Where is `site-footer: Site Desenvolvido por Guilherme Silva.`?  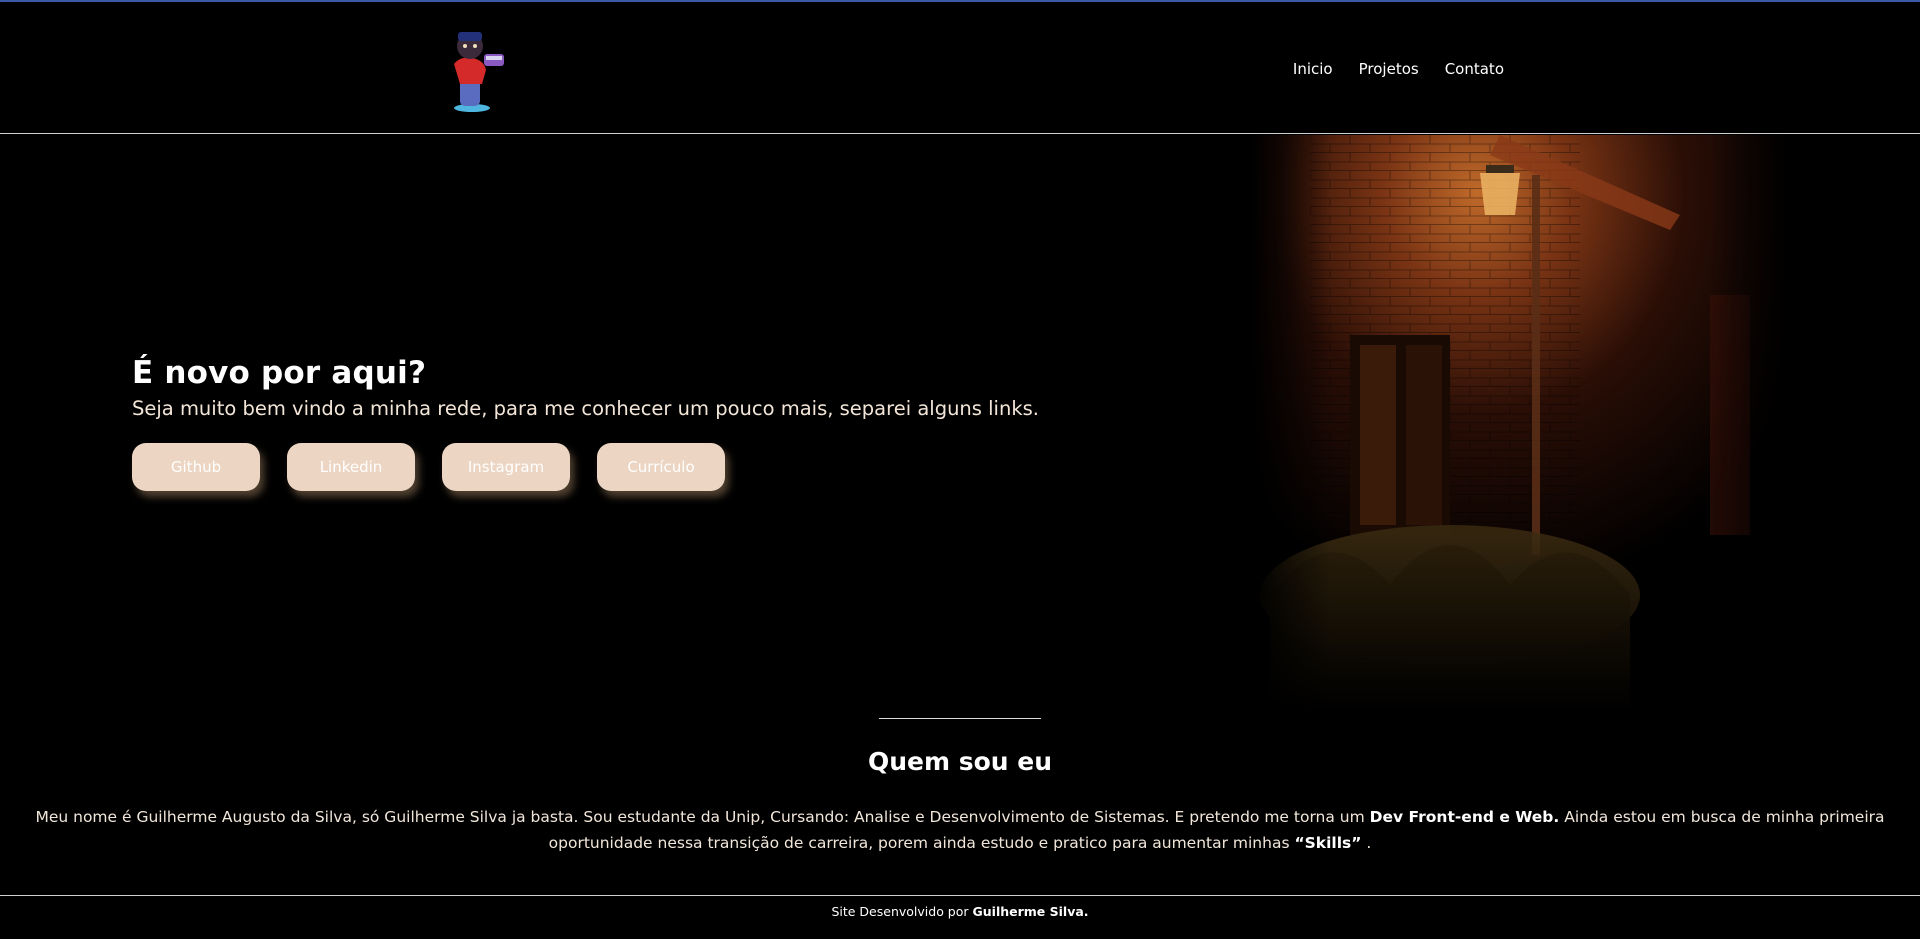
site-footer: Site Desenvolvido por Guilherme Silva. is located at coordinates (960, 917).